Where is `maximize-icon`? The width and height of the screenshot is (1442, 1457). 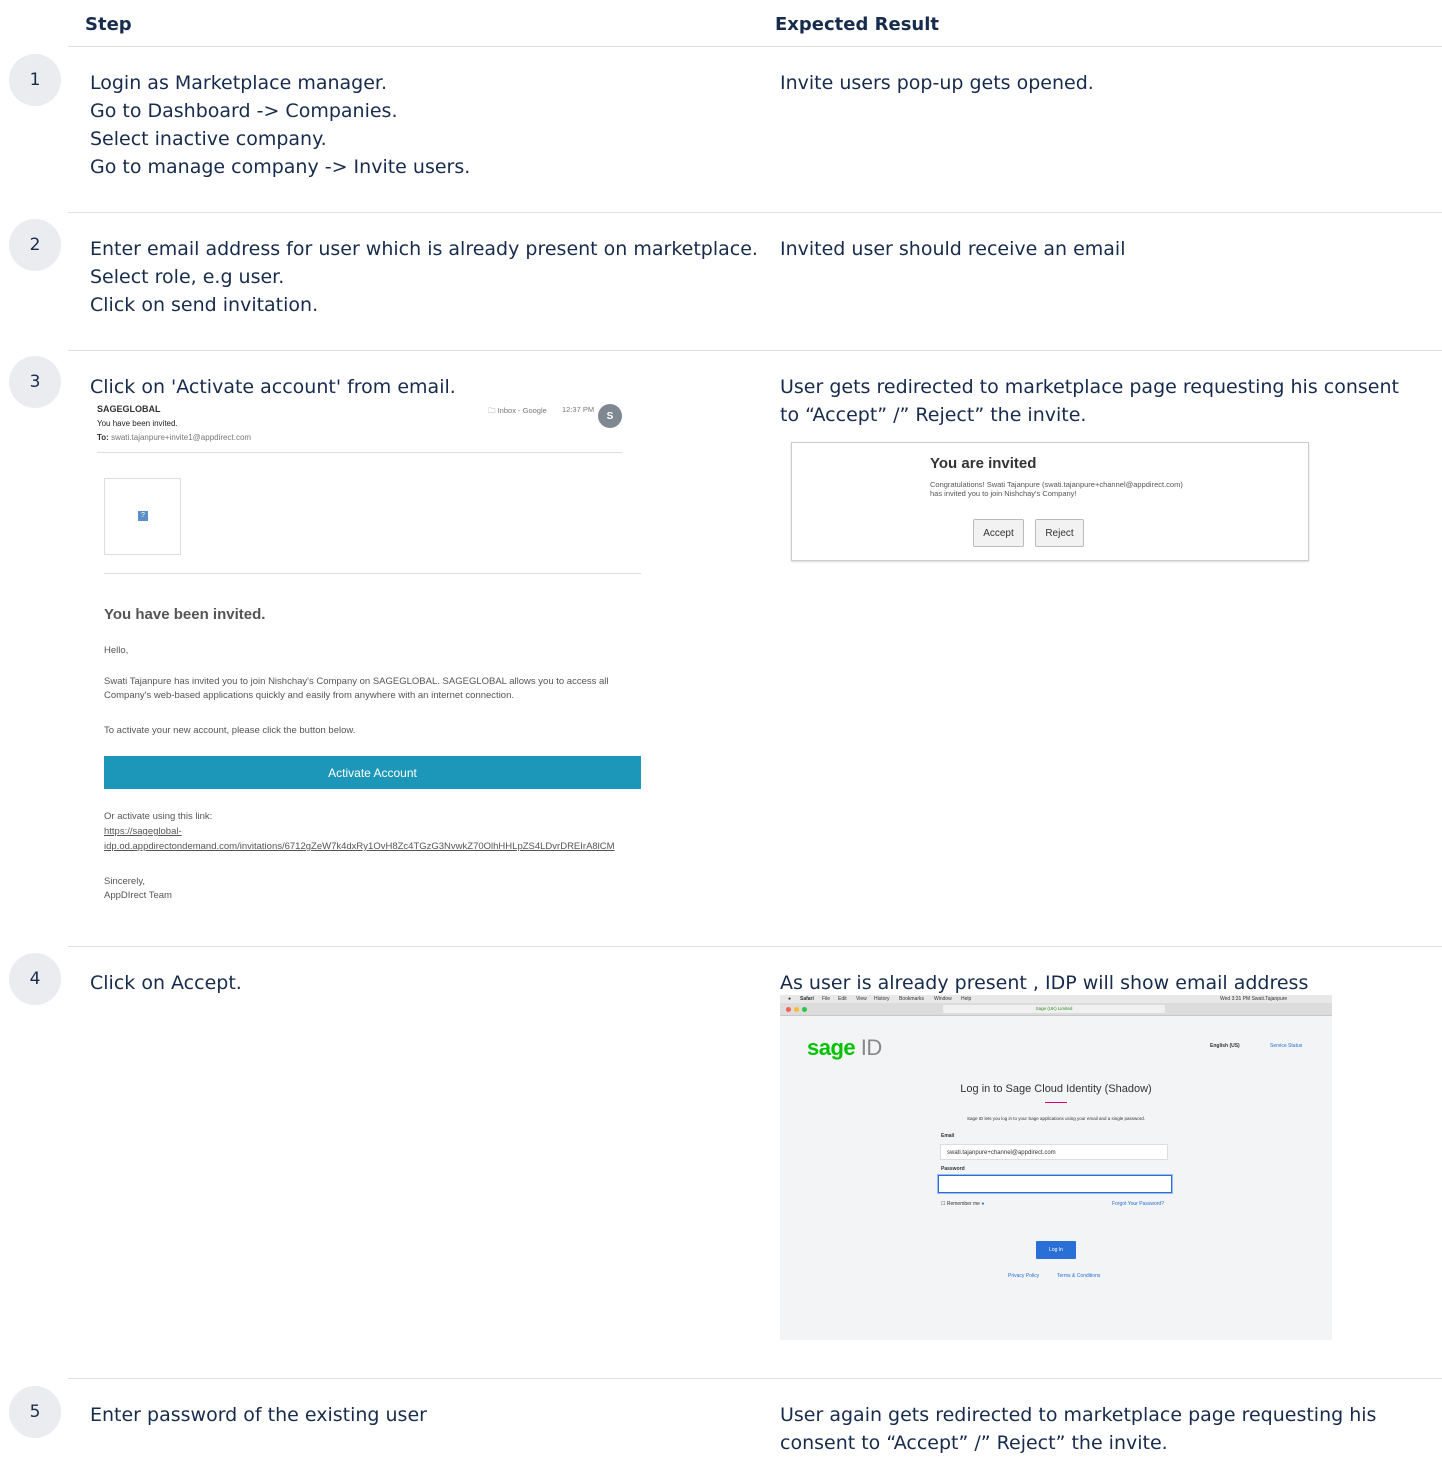 maximize-icon is located at coordinates (804, 1009).